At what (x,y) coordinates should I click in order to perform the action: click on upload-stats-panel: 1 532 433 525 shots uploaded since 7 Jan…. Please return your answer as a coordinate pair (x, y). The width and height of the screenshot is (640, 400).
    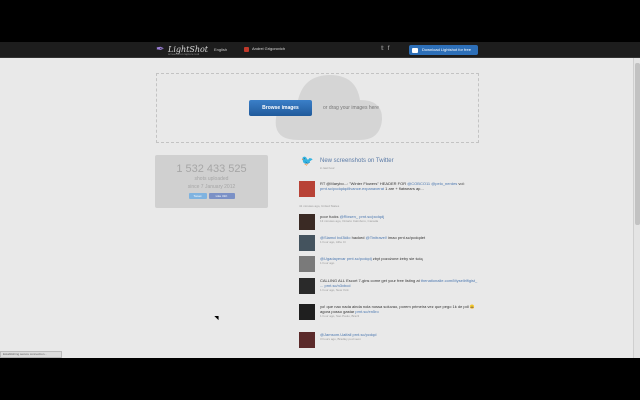
    Looking at the image, I should click on (211, 181).